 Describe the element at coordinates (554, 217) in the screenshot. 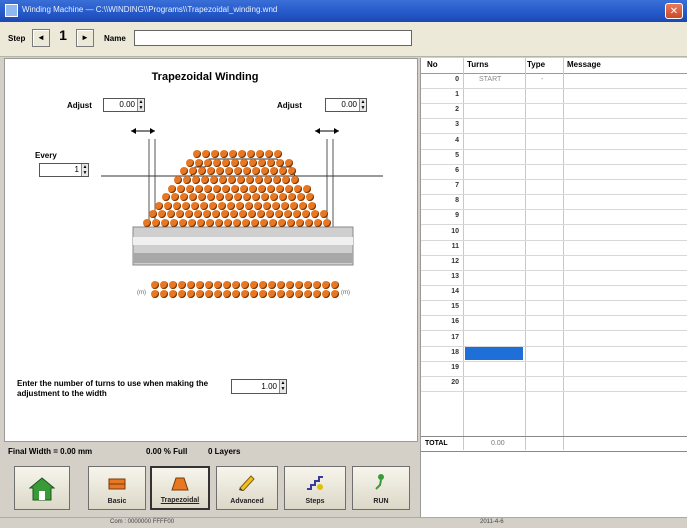

I see `table-row: 9` at that location.